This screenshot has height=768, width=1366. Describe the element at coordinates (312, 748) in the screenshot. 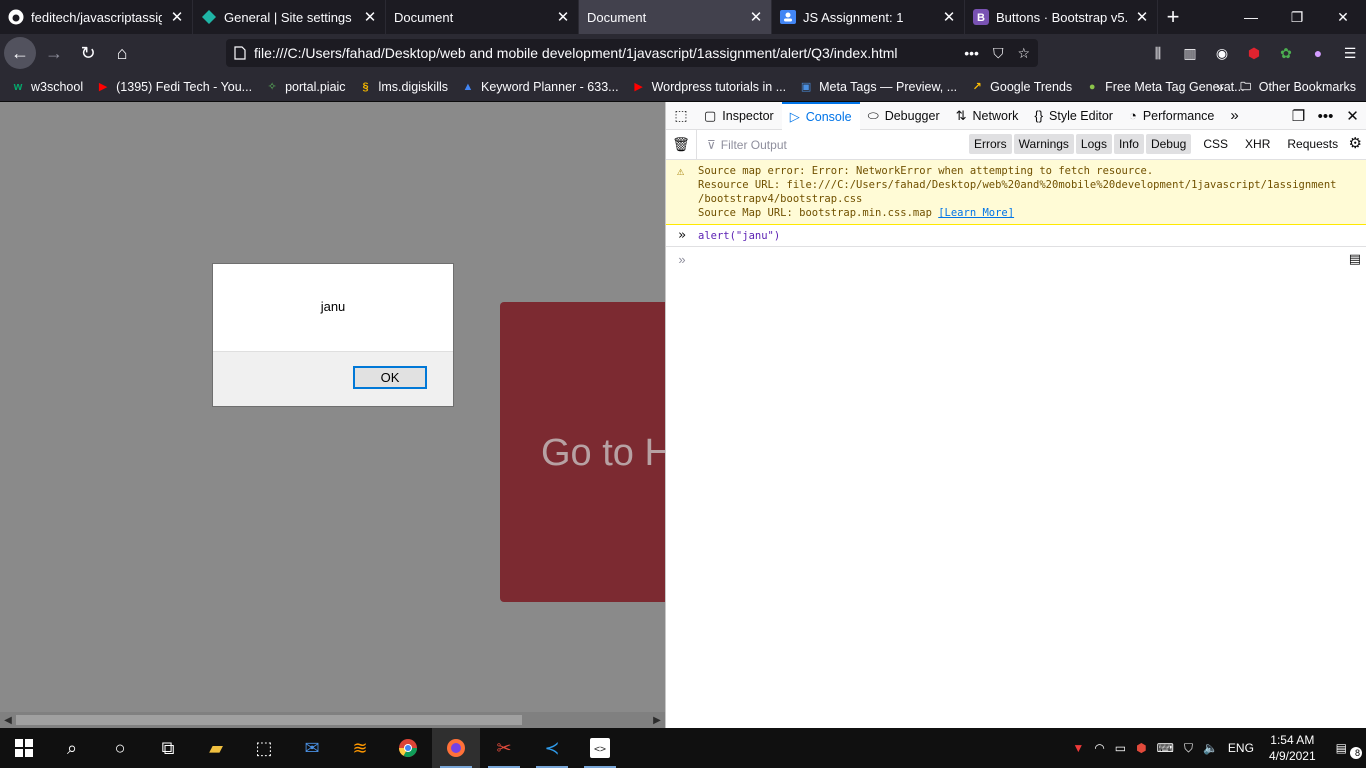

I see `mail-icon: ✉` at that location.